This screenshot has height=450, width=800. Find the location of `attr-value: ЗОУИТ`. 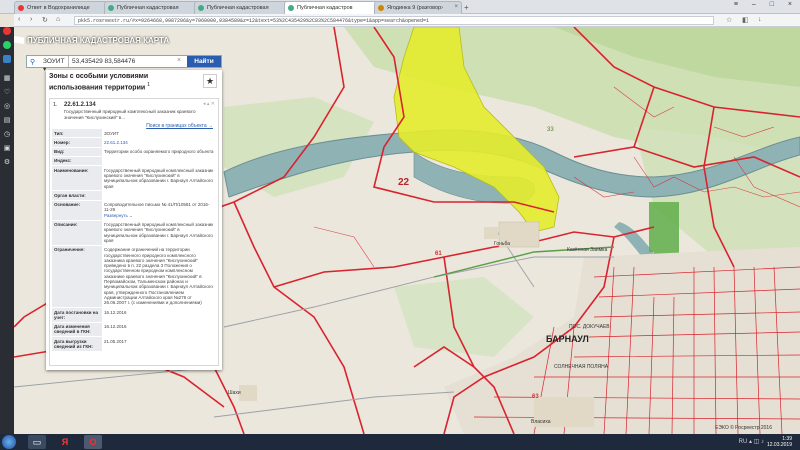

attr-value: ЗОУИТ is located at coordinates (159, 134).